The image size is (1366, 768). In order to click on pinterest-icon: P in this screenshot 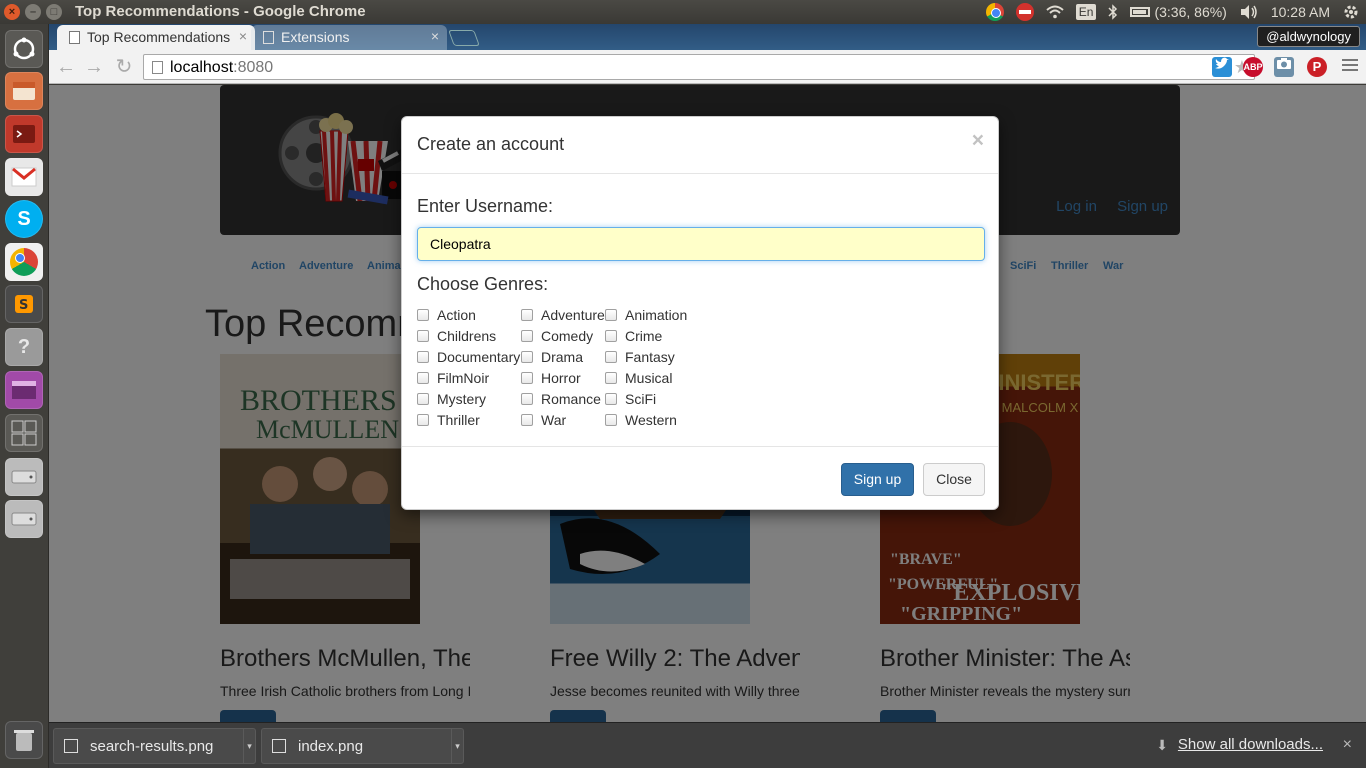, I will do `click(1317, 67)`.